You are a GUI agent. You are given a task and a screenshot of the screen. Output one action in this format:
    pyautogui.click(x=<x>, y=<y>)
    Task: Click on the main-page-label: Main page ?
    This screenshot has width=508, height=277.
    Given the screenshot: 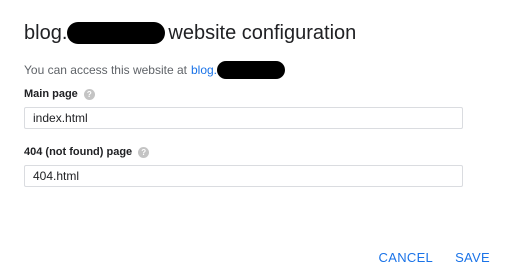 What is the action you would take?
    pyautogui.click(x=59, y=94)
    